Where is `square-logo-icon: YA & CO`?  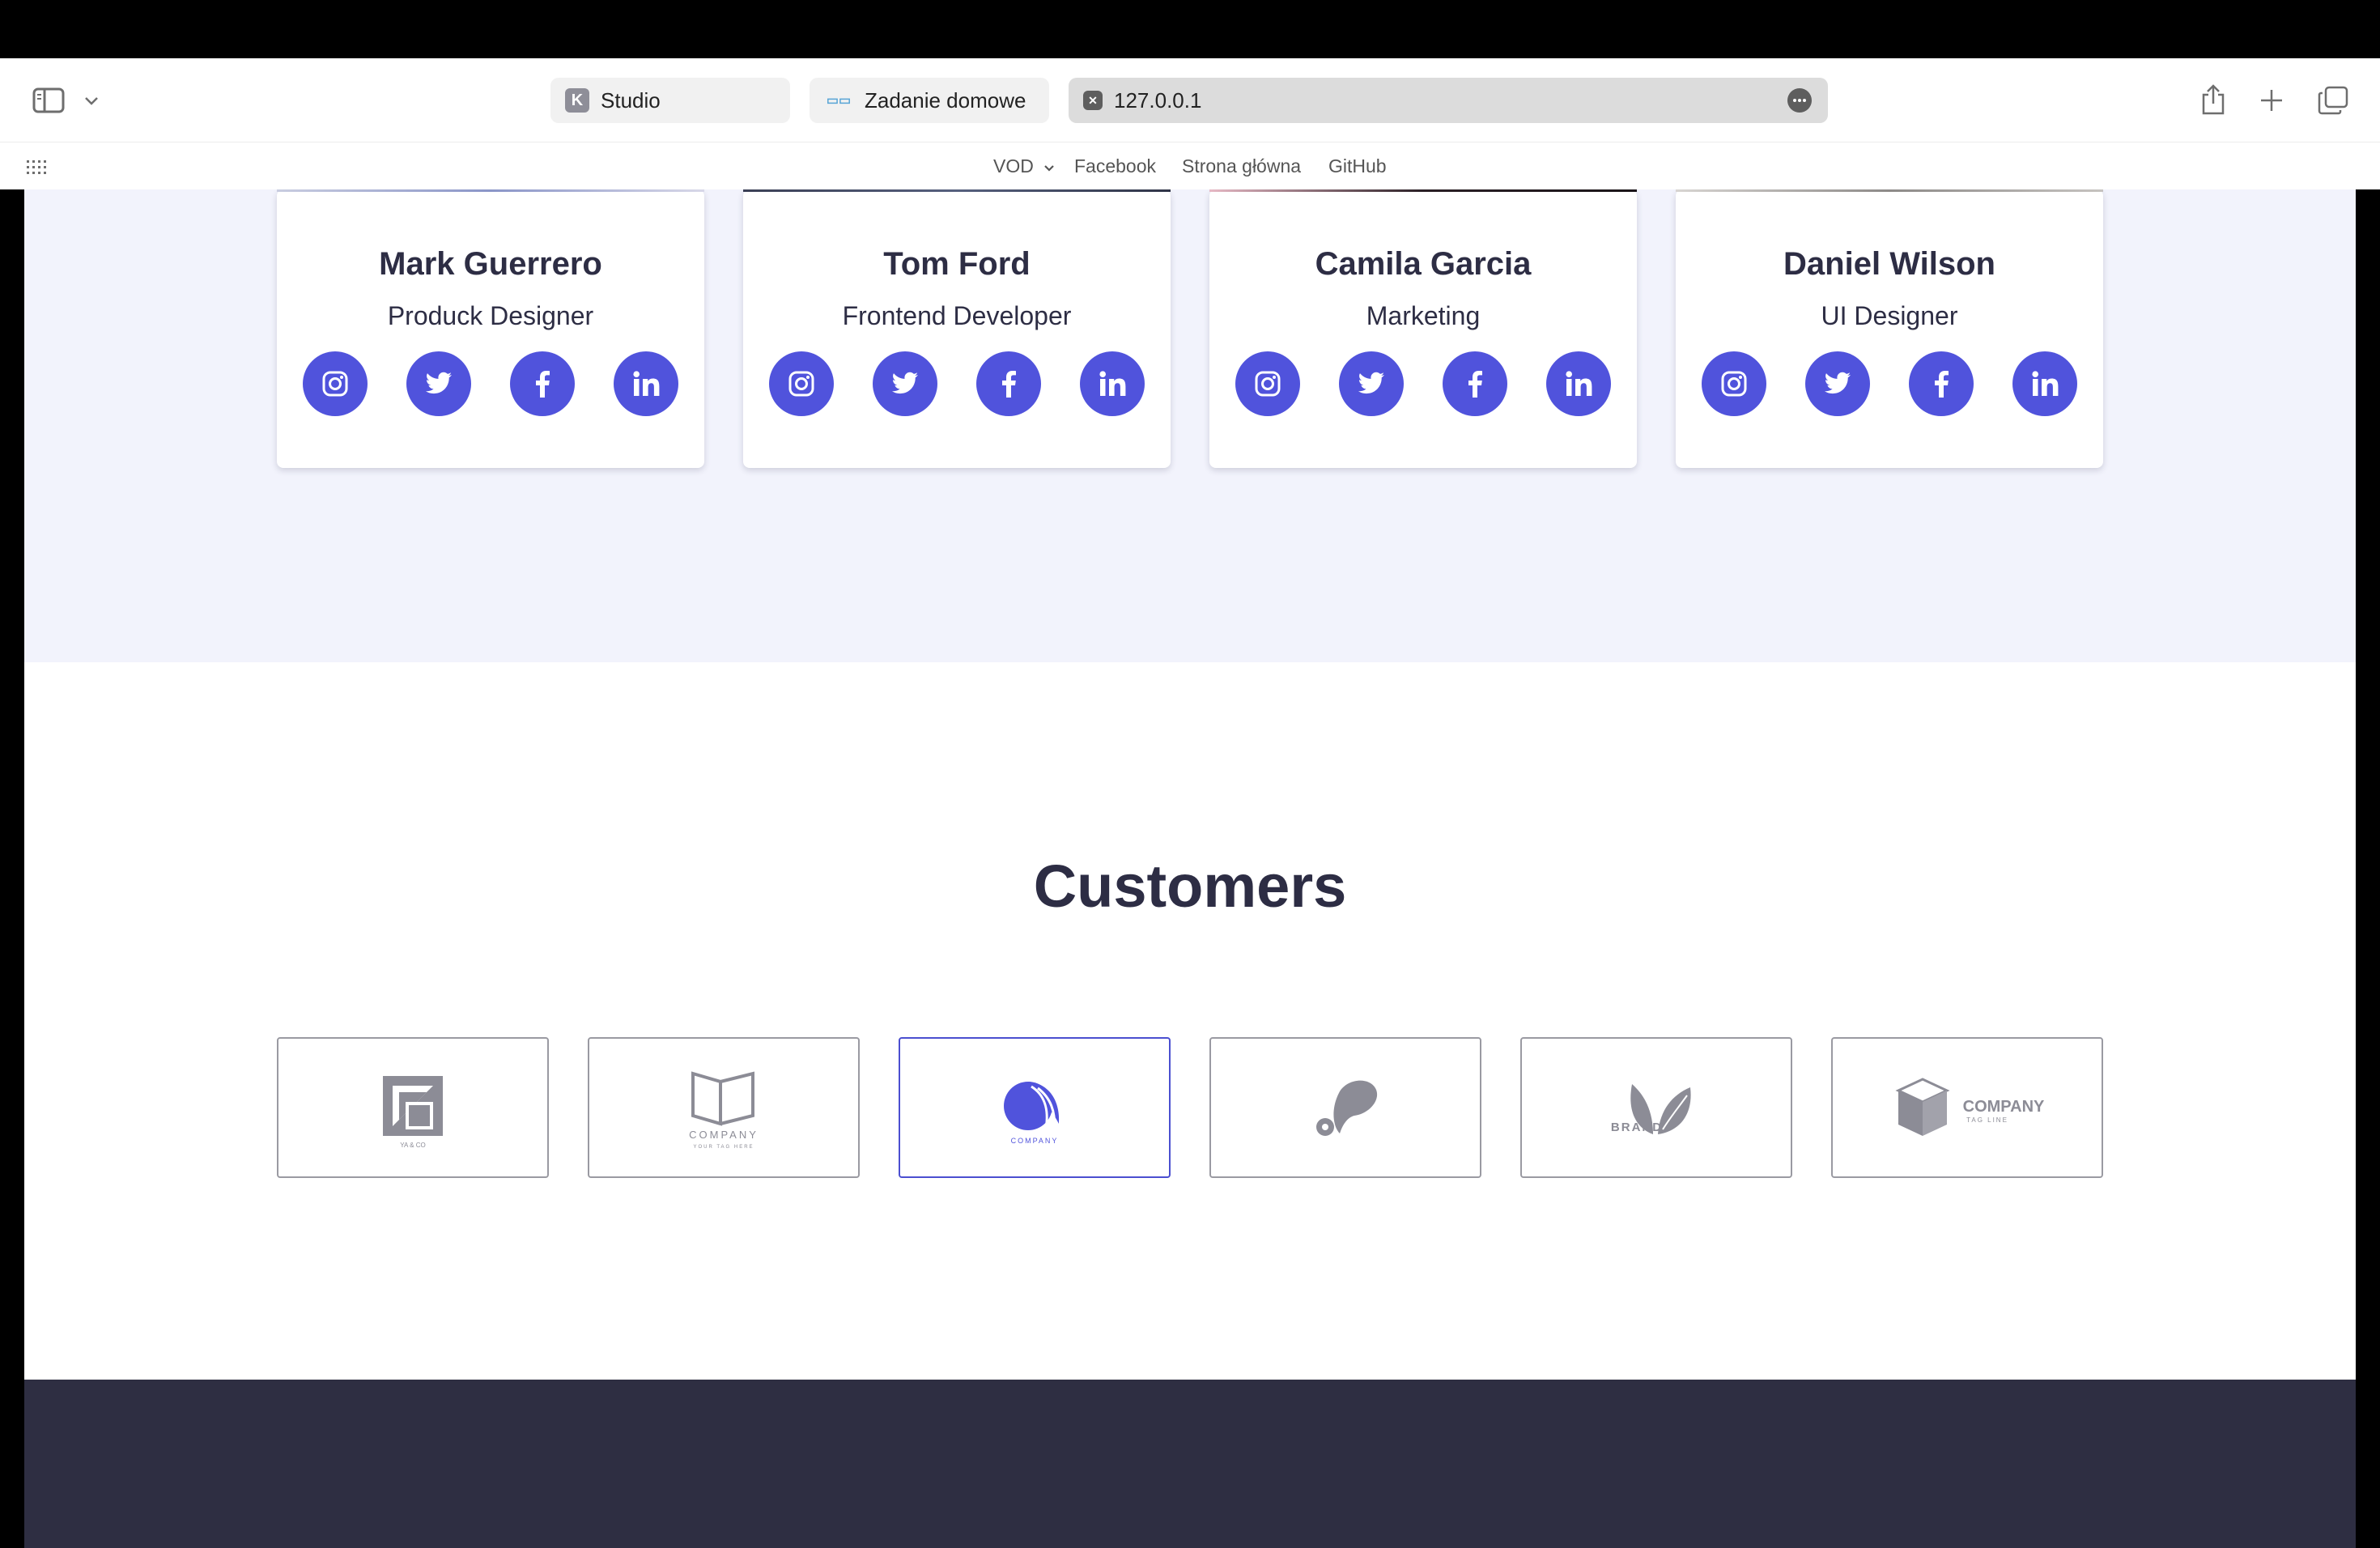
square-logo-icon: YA & CO is located at coordinates (413, 1112).